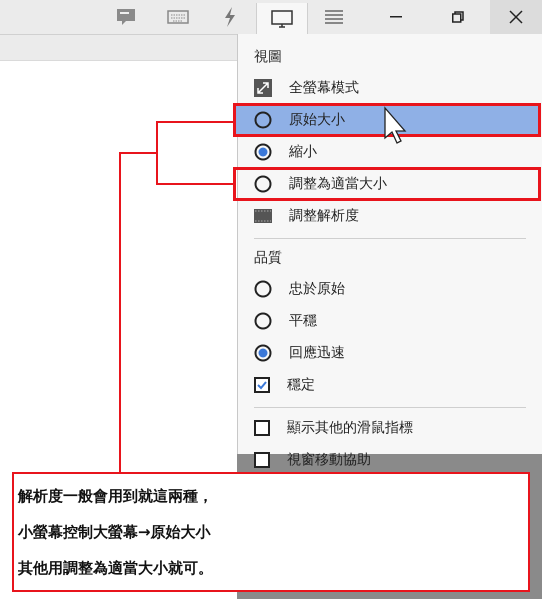 The height and width of the screenshot is (599, 542). Describe the element at coordinates (387, 216) in the screenshot. I see `menu-item: 調整解析度` at that location.